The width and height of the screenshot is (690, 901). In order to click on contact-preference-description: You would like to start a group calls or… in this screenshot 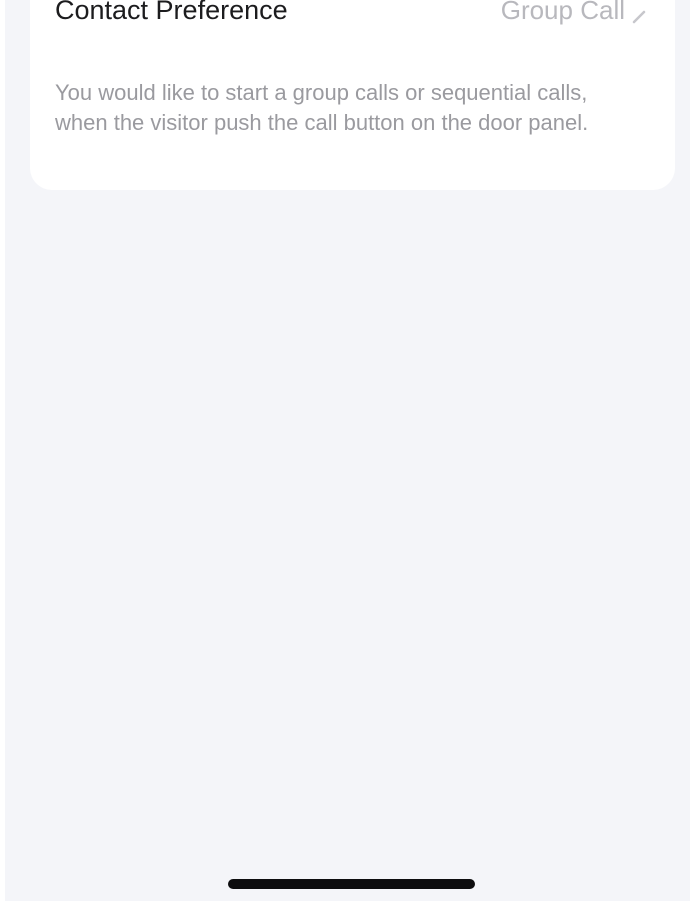, I will do `click(322, 107)`.